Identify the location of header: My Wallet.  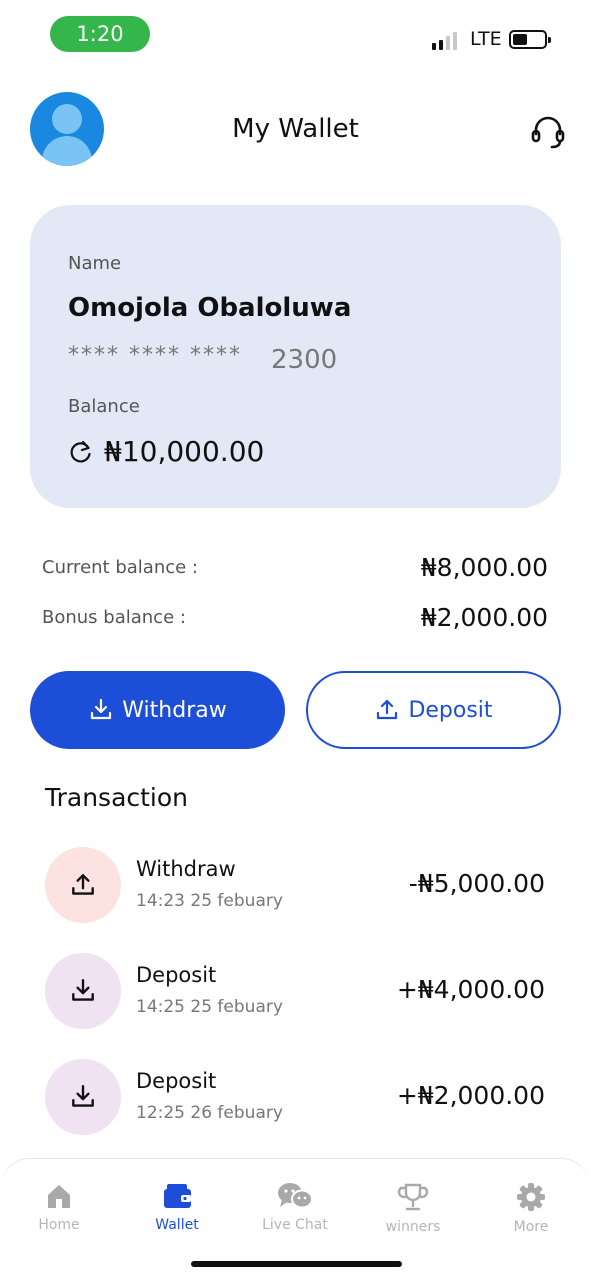
(295, 131).